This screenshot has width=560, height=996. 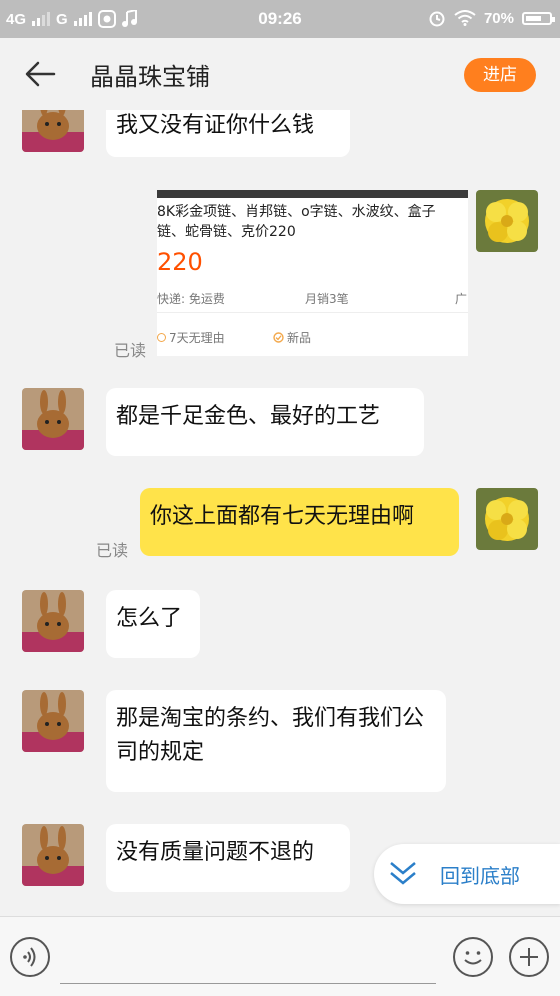 What do you see at coordinates (248, 961) in the screenshot?
I see `message-input` at bounding box center [248, 961].